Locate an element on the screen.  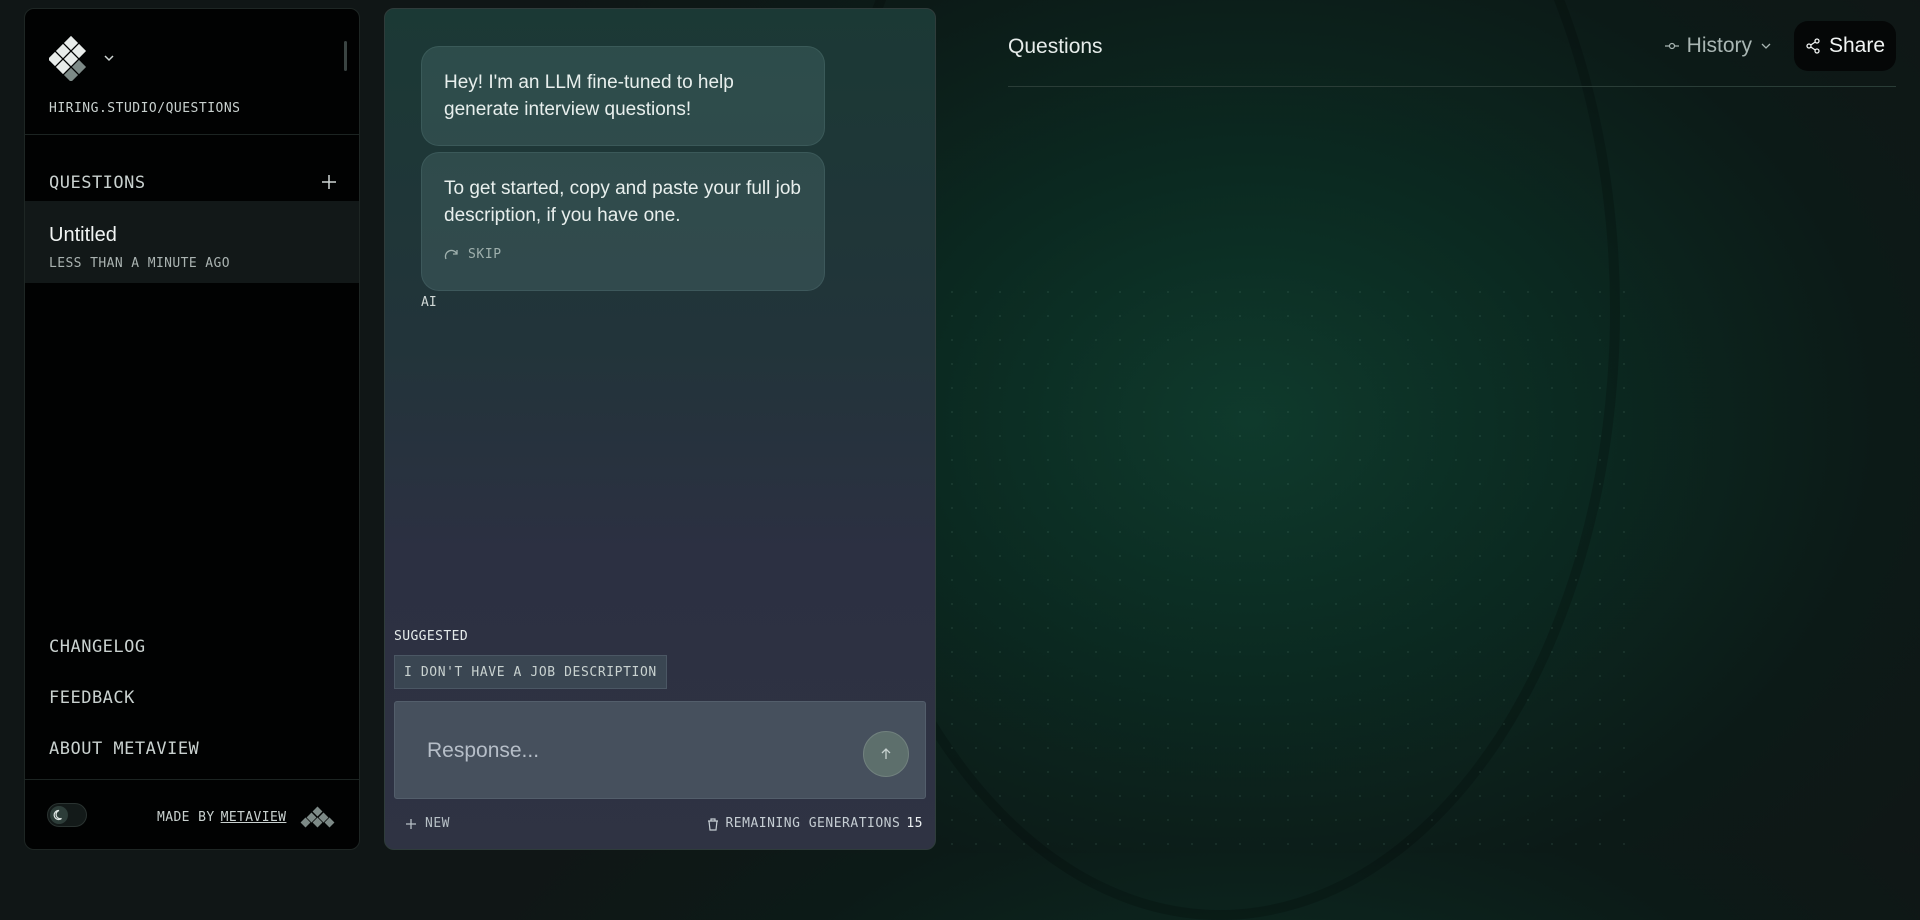
diamond-grid-logo-icon is located at coordinates (68, 58).